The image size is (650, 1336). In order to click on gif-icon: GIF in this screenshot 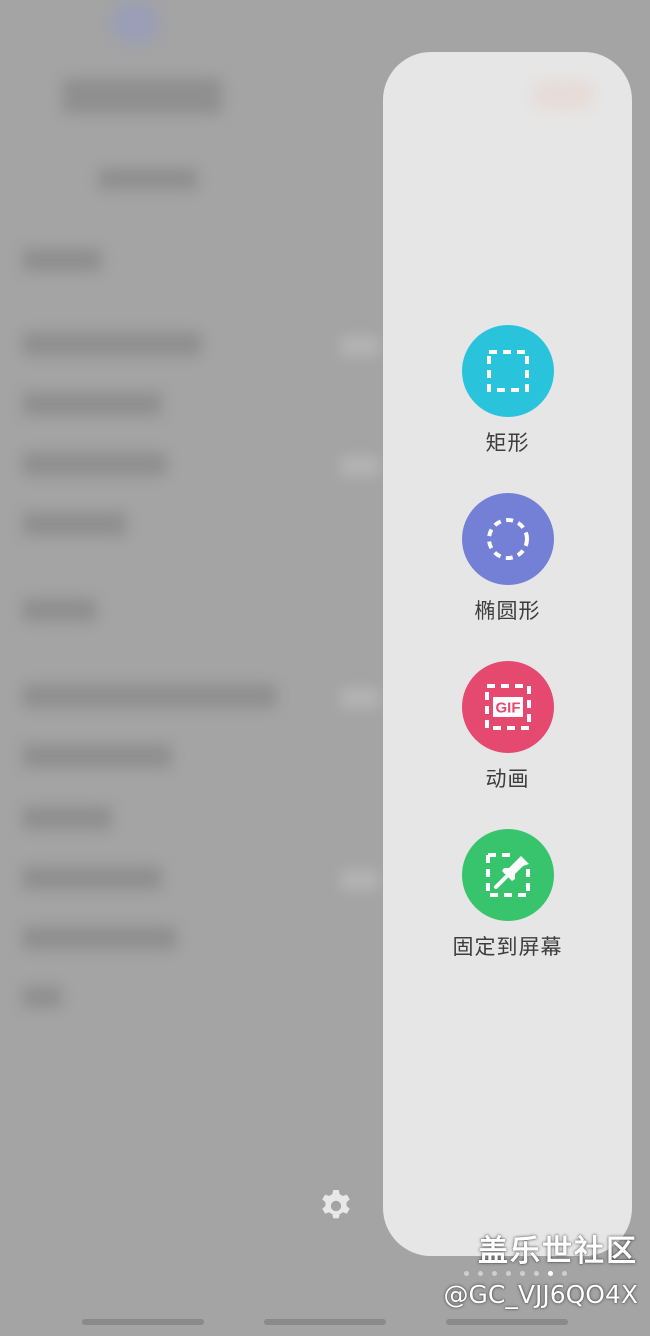, I will do `click(507, 707)`.